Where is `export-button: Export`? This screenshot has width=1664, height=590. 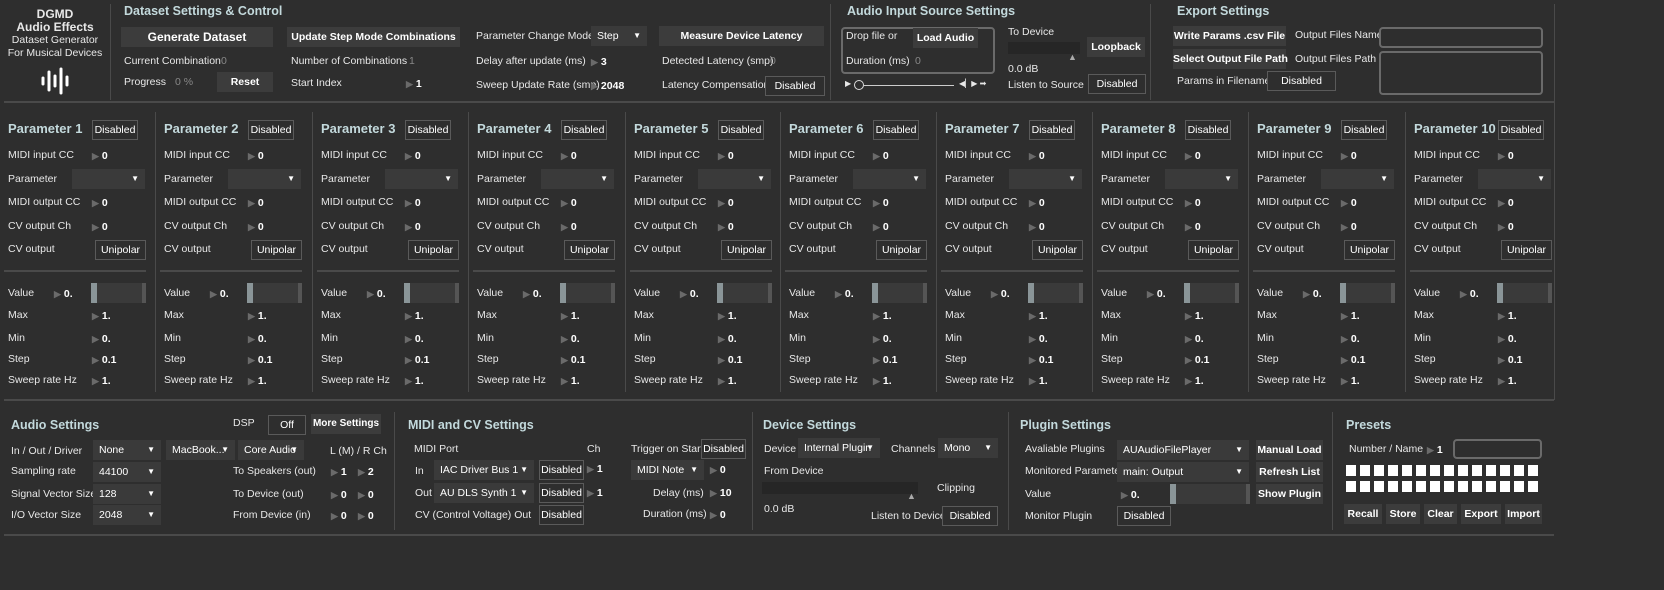 export-button: Export is located at coordinates (1481, 514).